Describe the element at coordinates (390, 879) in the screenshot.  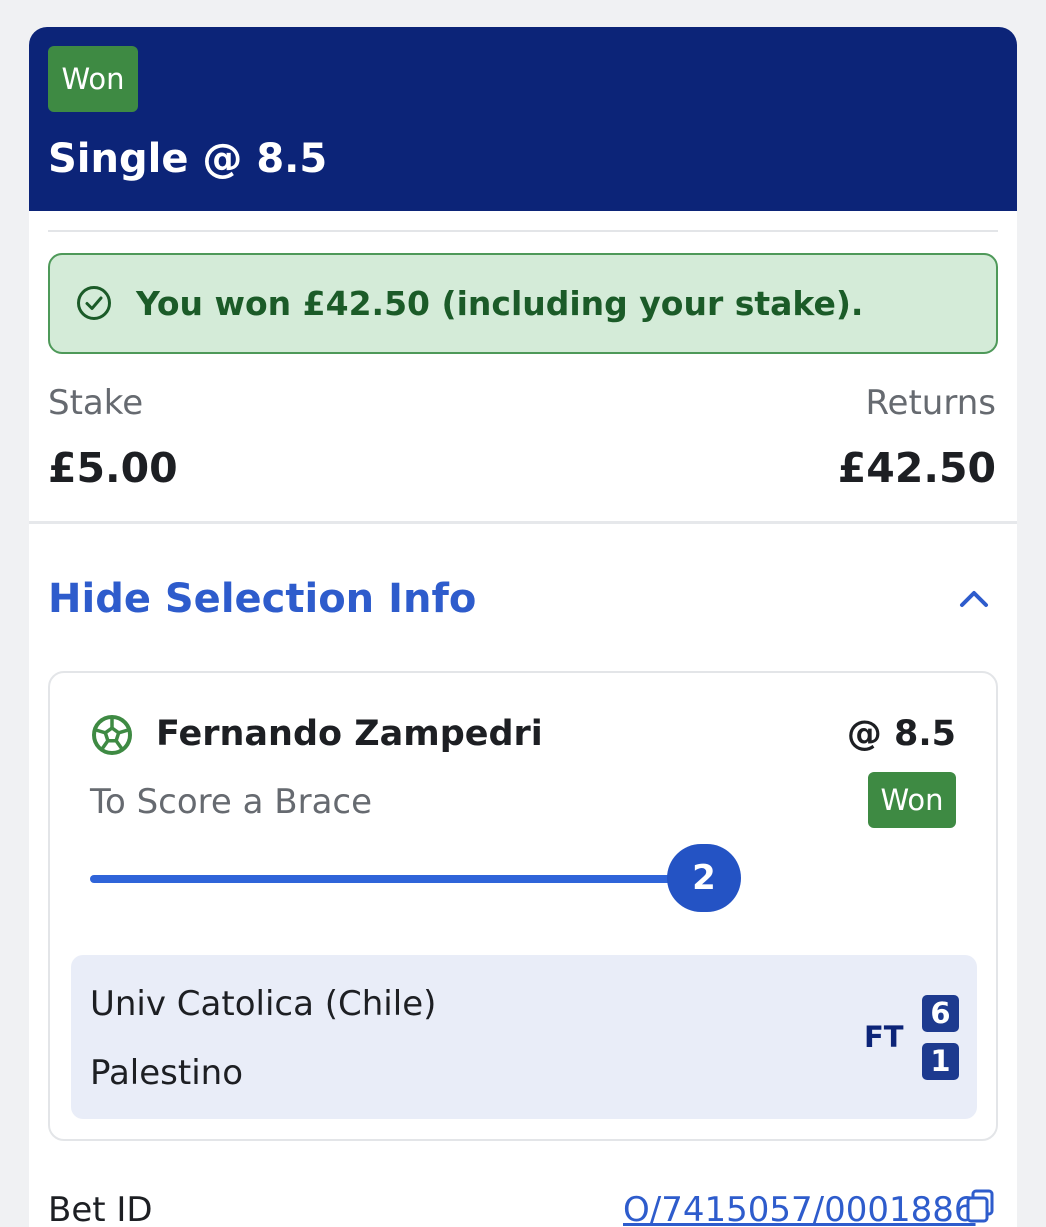
I see `progress-track` at that location.